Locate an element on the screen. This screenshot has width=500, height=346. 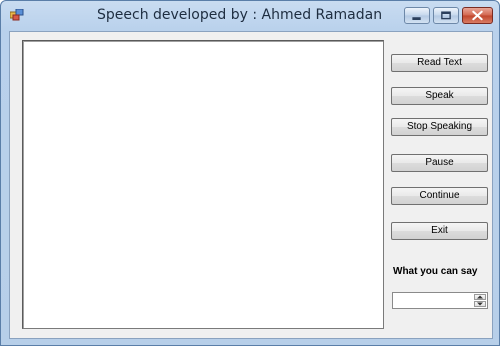
maximize-icon is located at coordinates (446, 15).